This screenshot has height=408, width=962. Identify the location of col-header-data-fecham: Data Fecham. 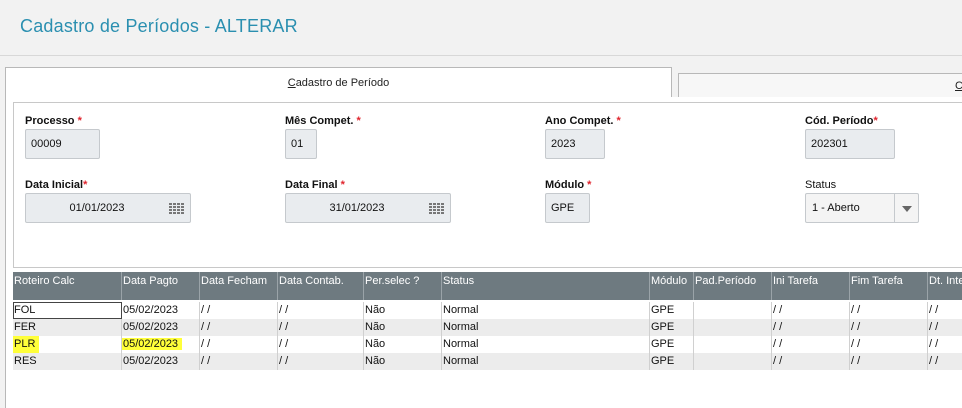
(239, 286).